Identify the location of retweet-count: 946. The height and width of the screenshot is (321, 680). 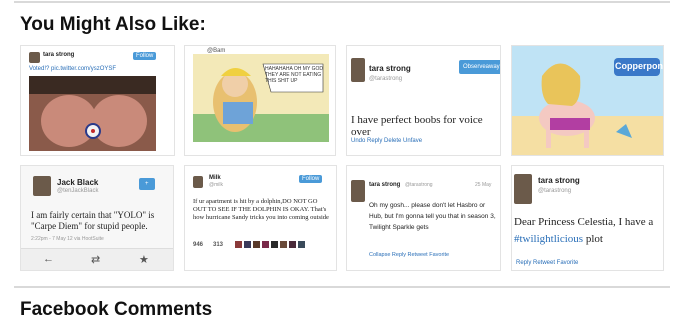
(198, 245).